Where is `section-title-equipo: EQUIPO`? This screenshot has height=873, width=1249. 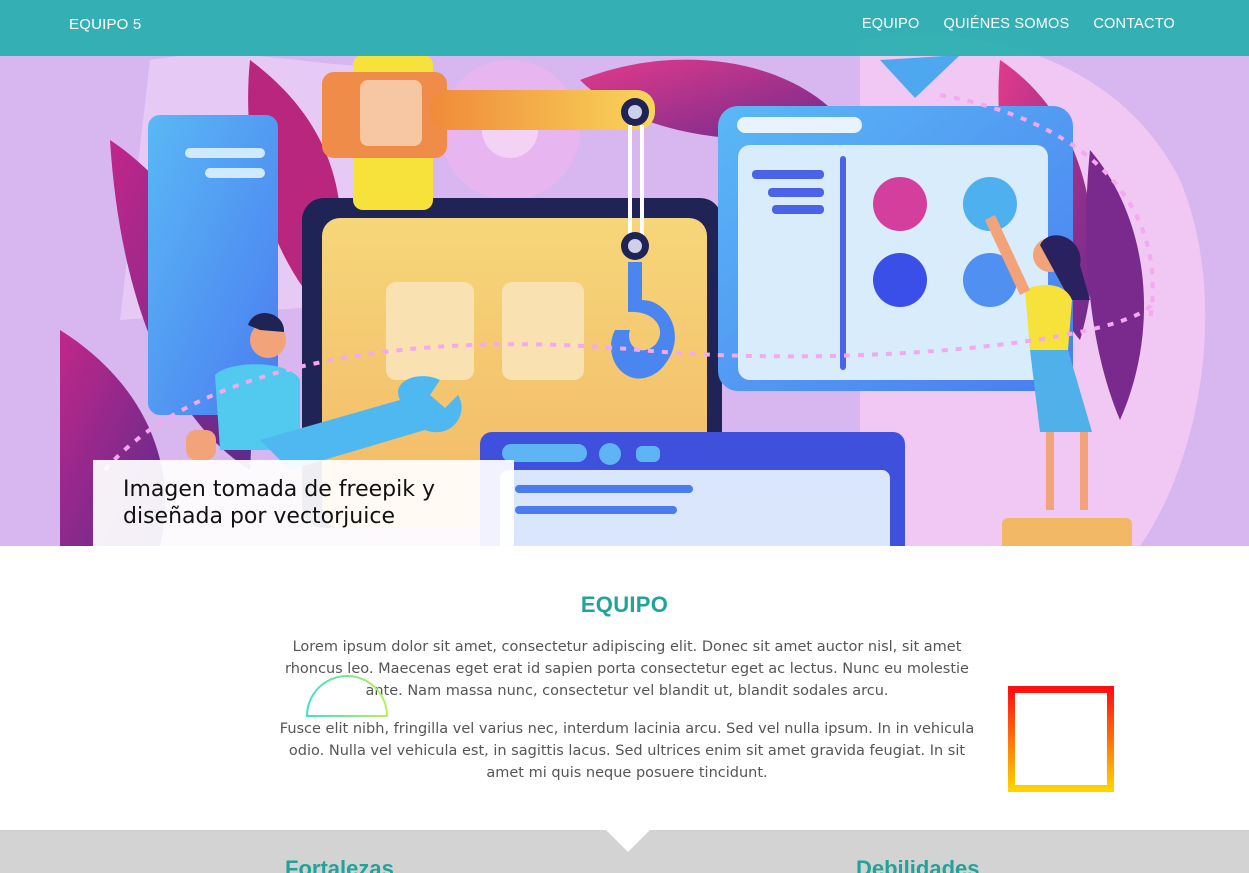
section-title-equipo: EQUIPO is located at coordinates (624, 604).